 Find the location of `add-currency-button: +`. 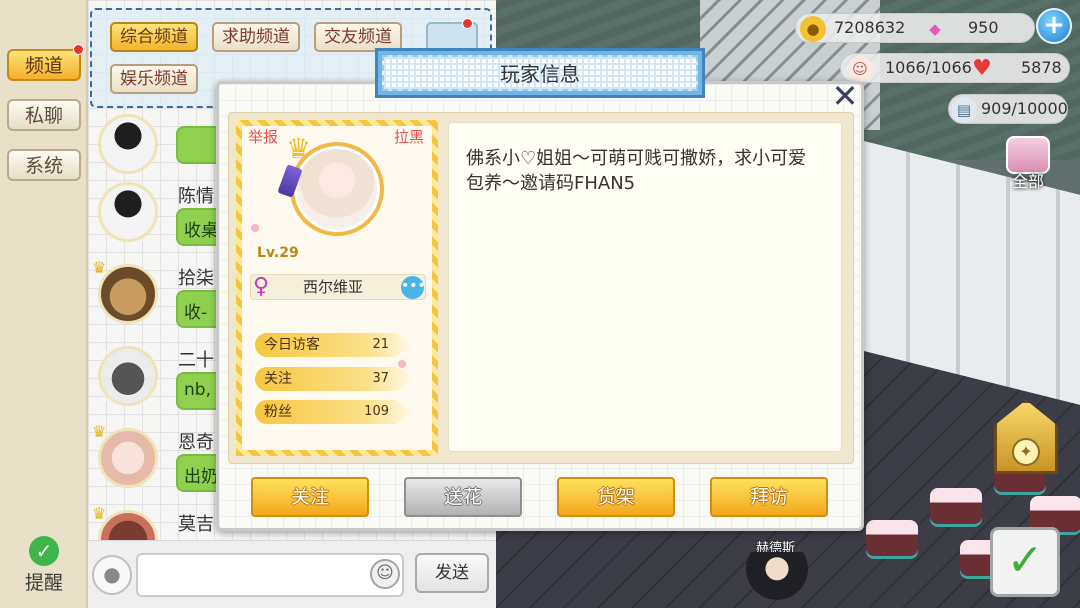

add-currency-button: + is located at coordinates (1054, 26).